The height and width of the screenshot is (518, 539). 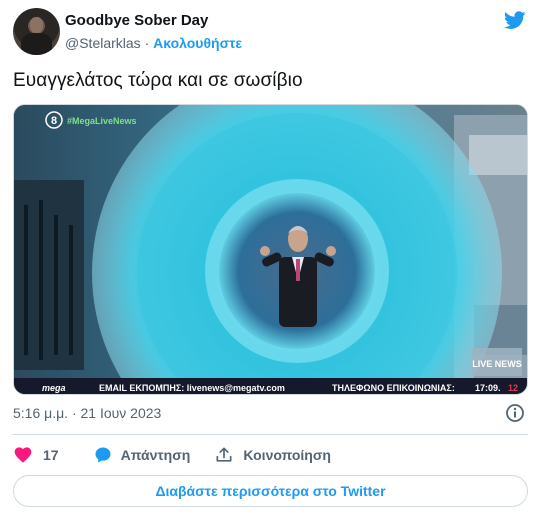 I want to click on twitter-bird-icon, so click(x=515, y=20).